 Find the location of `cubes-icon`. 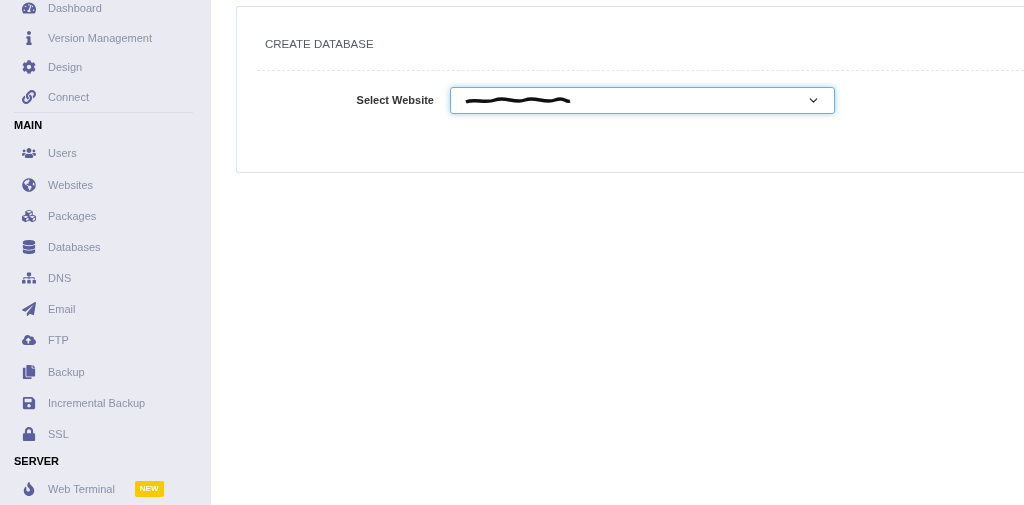

cubes-icon is located at coordinates (29, 215).